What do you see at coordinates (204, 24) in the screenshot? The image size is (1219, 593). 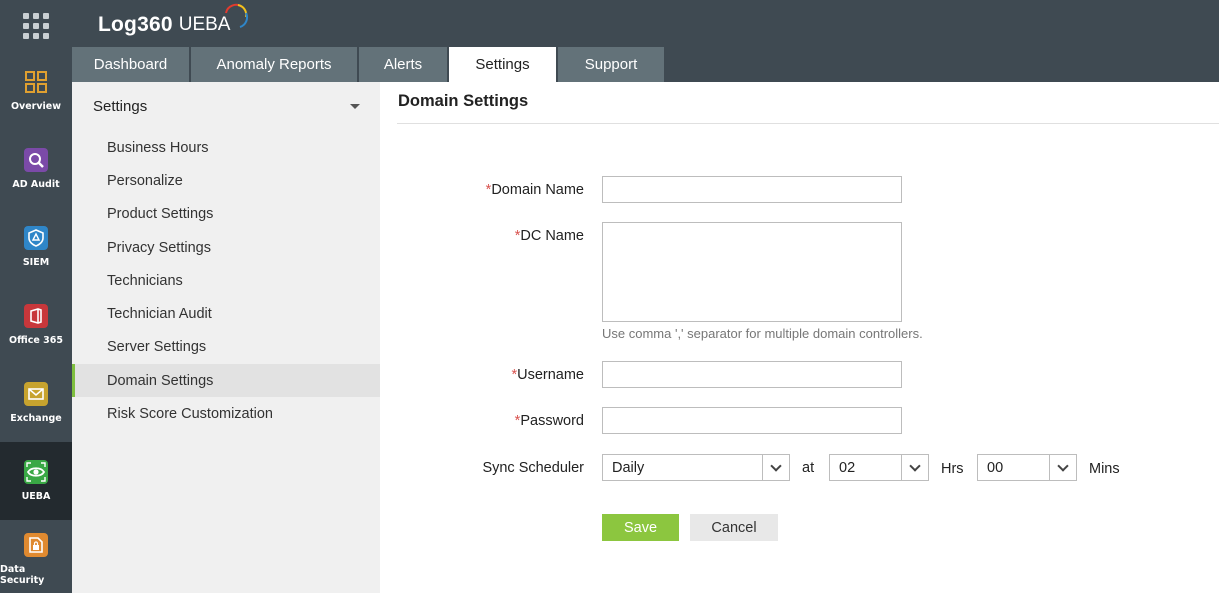 I see `logo-sub-text: UEBA` at bounding box center [204, 24].